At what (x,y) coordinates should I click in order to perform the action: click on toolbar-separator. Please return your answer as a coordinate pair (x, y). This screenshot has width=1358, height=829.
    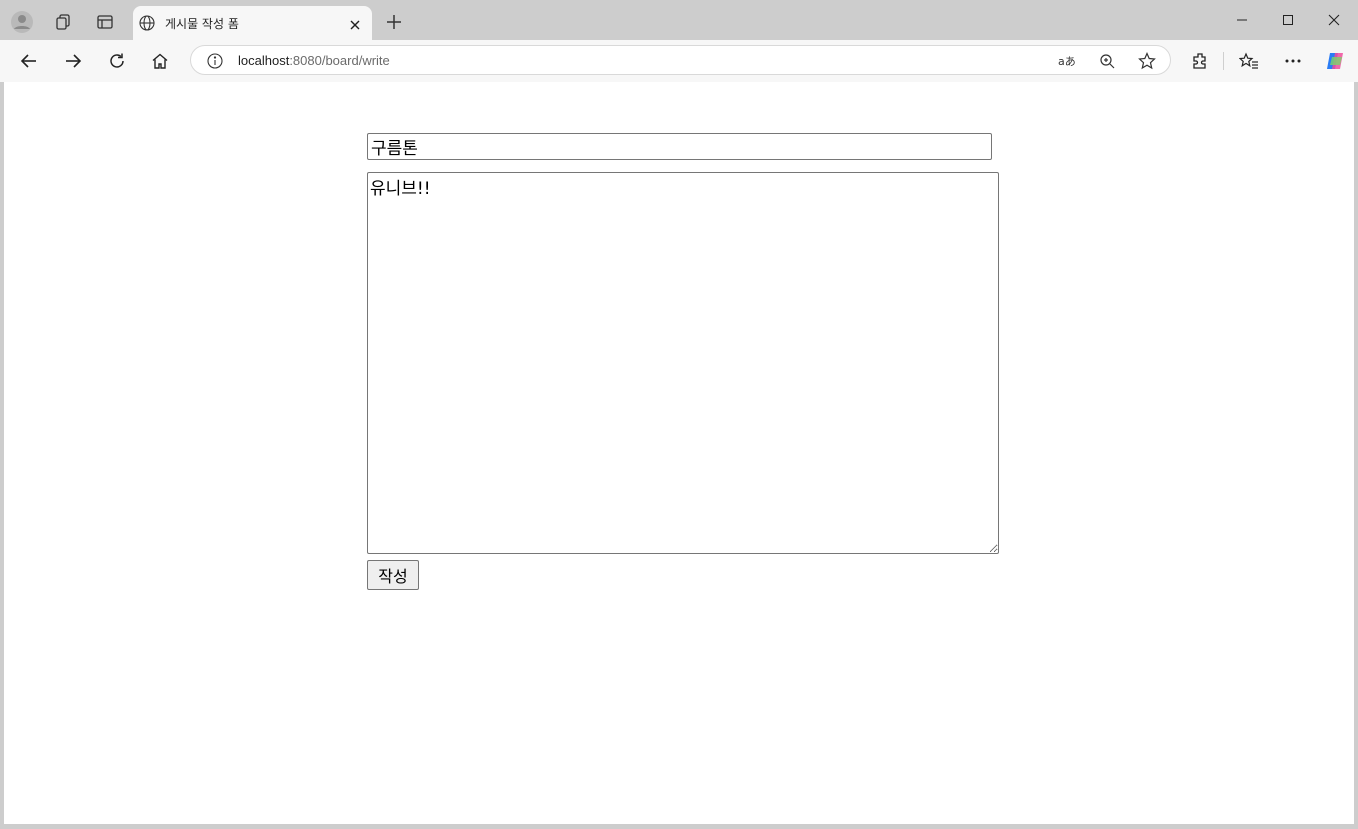
    Looking at the image, I should click on (1223, 61).